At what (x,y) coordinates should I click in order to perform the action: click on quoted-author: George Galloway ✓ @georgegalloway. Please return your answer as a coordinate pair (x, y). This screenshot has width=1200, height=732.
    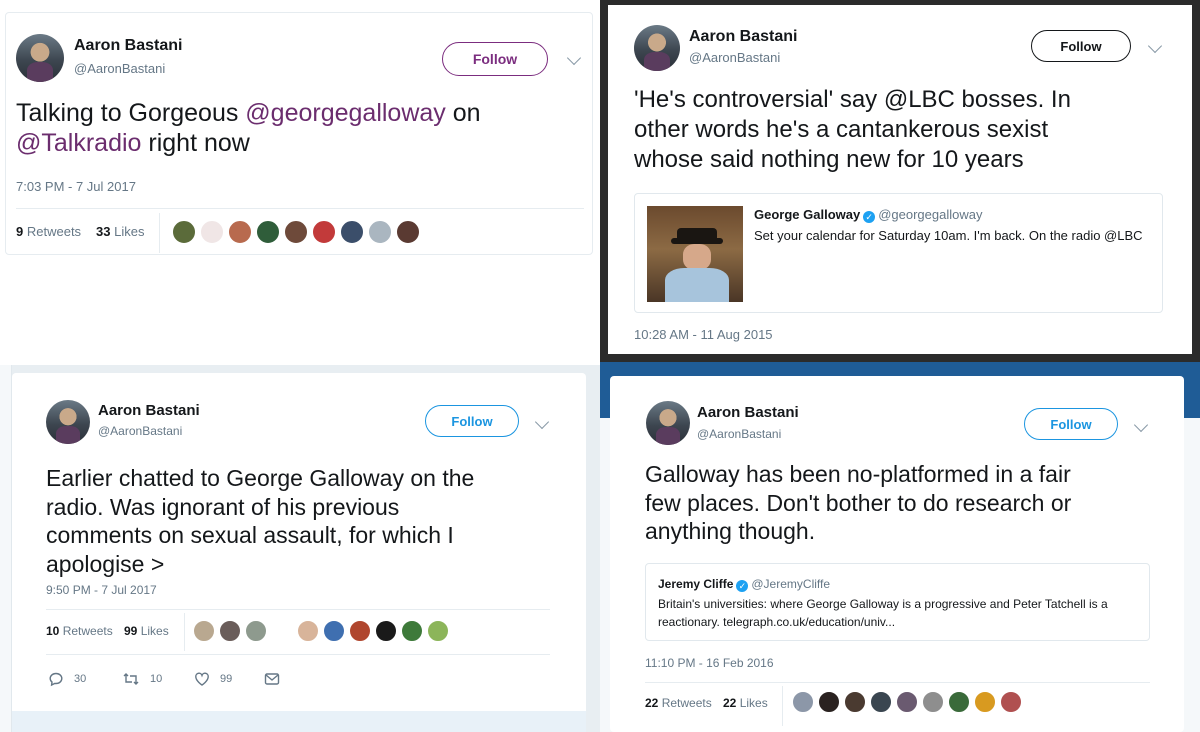
    Looking at the image, I should click on (868, 215).